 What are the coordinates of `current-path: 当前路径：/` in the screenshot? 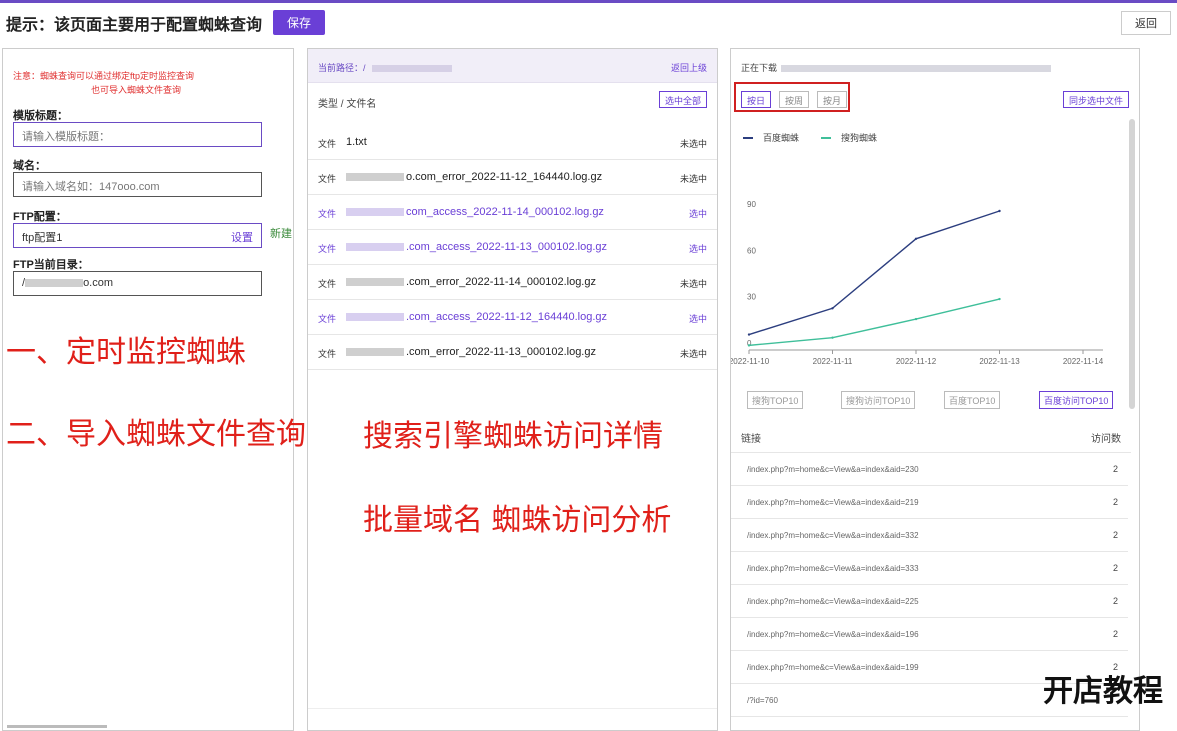 It's located at (385, 67).